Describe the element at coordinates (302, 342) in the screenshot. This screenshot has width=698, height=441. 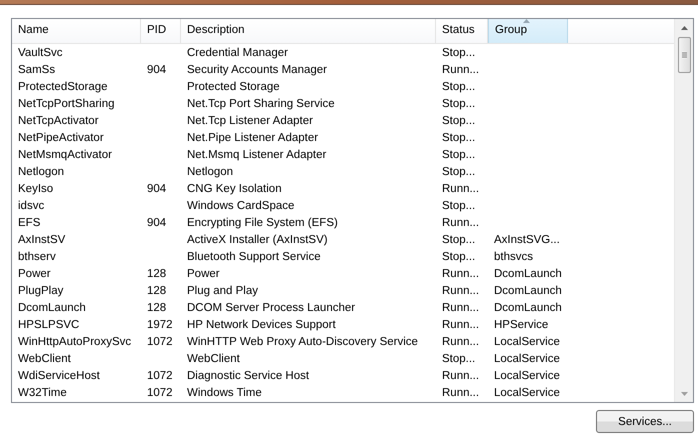
I see `table-cell: WinHTTP Web Proxy Auto-Discovery Service` at that location.